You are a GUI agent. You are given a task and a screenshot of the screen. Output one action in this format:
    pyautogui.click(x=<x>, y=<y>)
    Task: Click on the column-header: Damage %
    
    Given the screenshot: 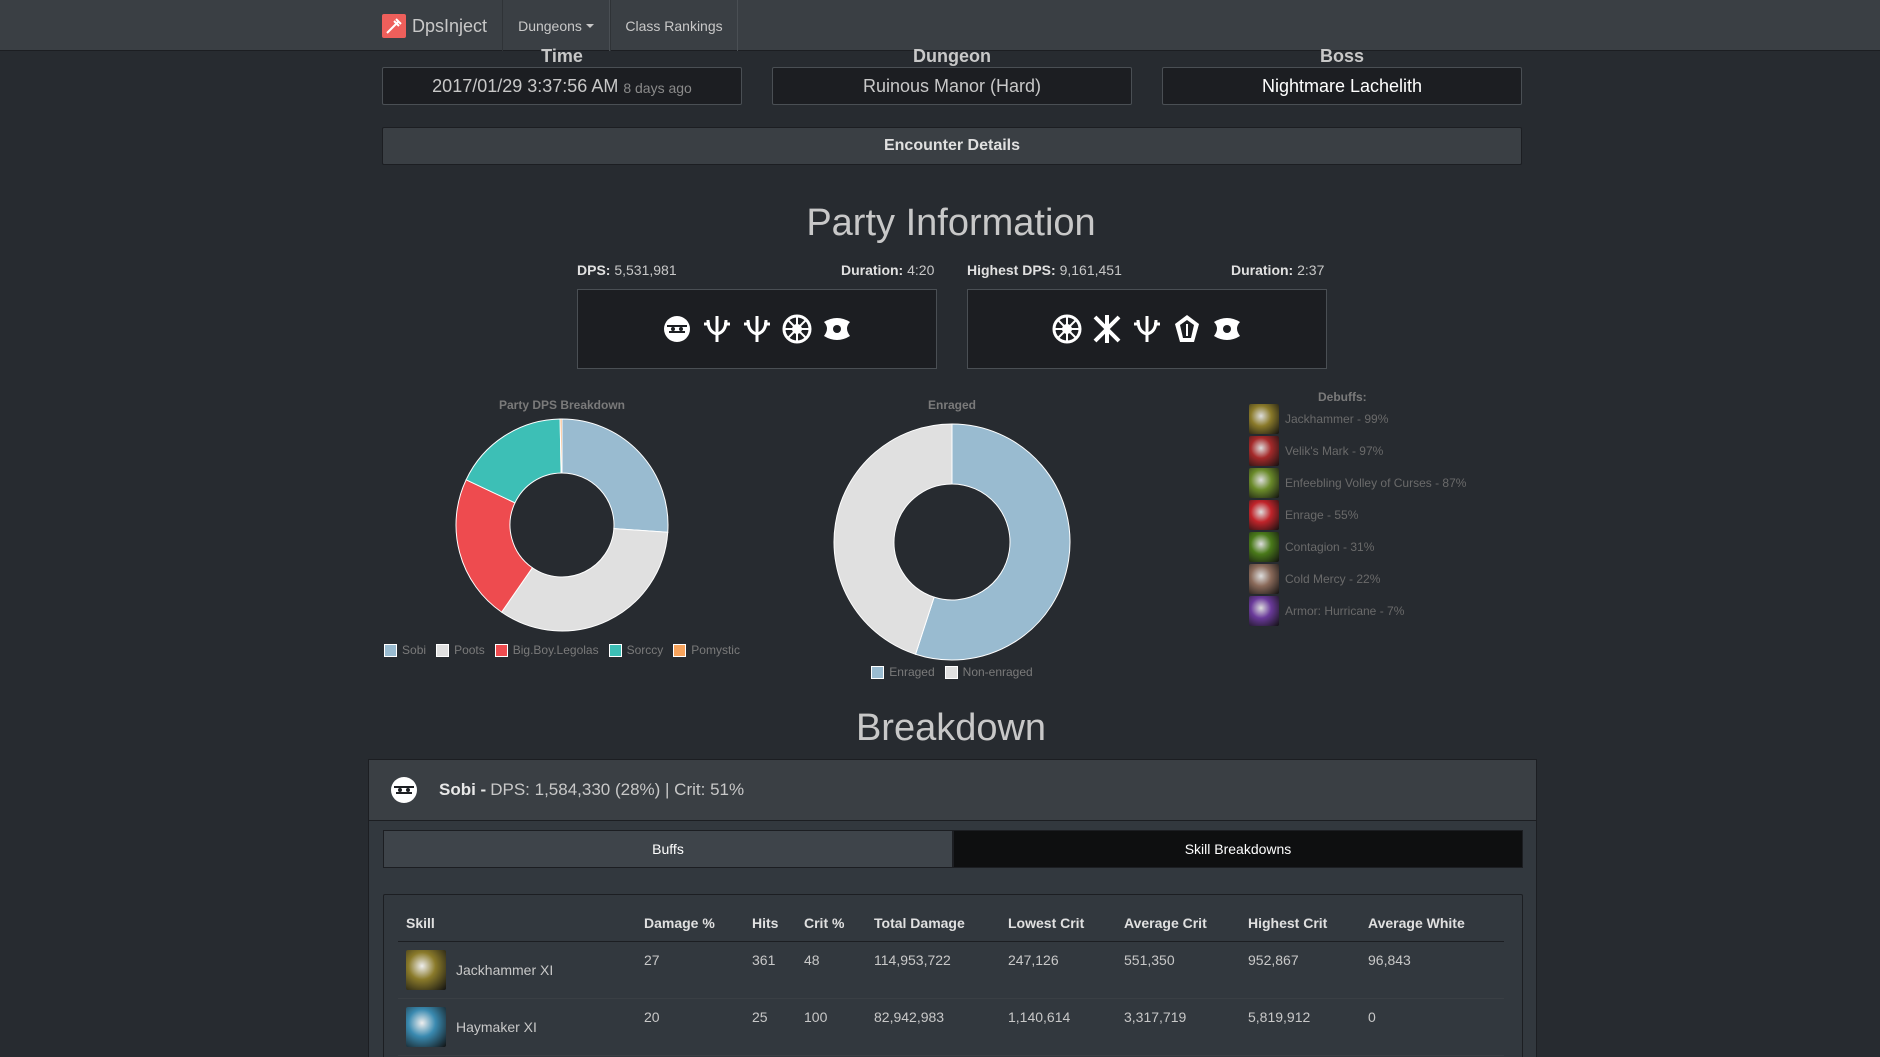 What is the action you would take?
    pyautogui.click(x=690, y=928)
    